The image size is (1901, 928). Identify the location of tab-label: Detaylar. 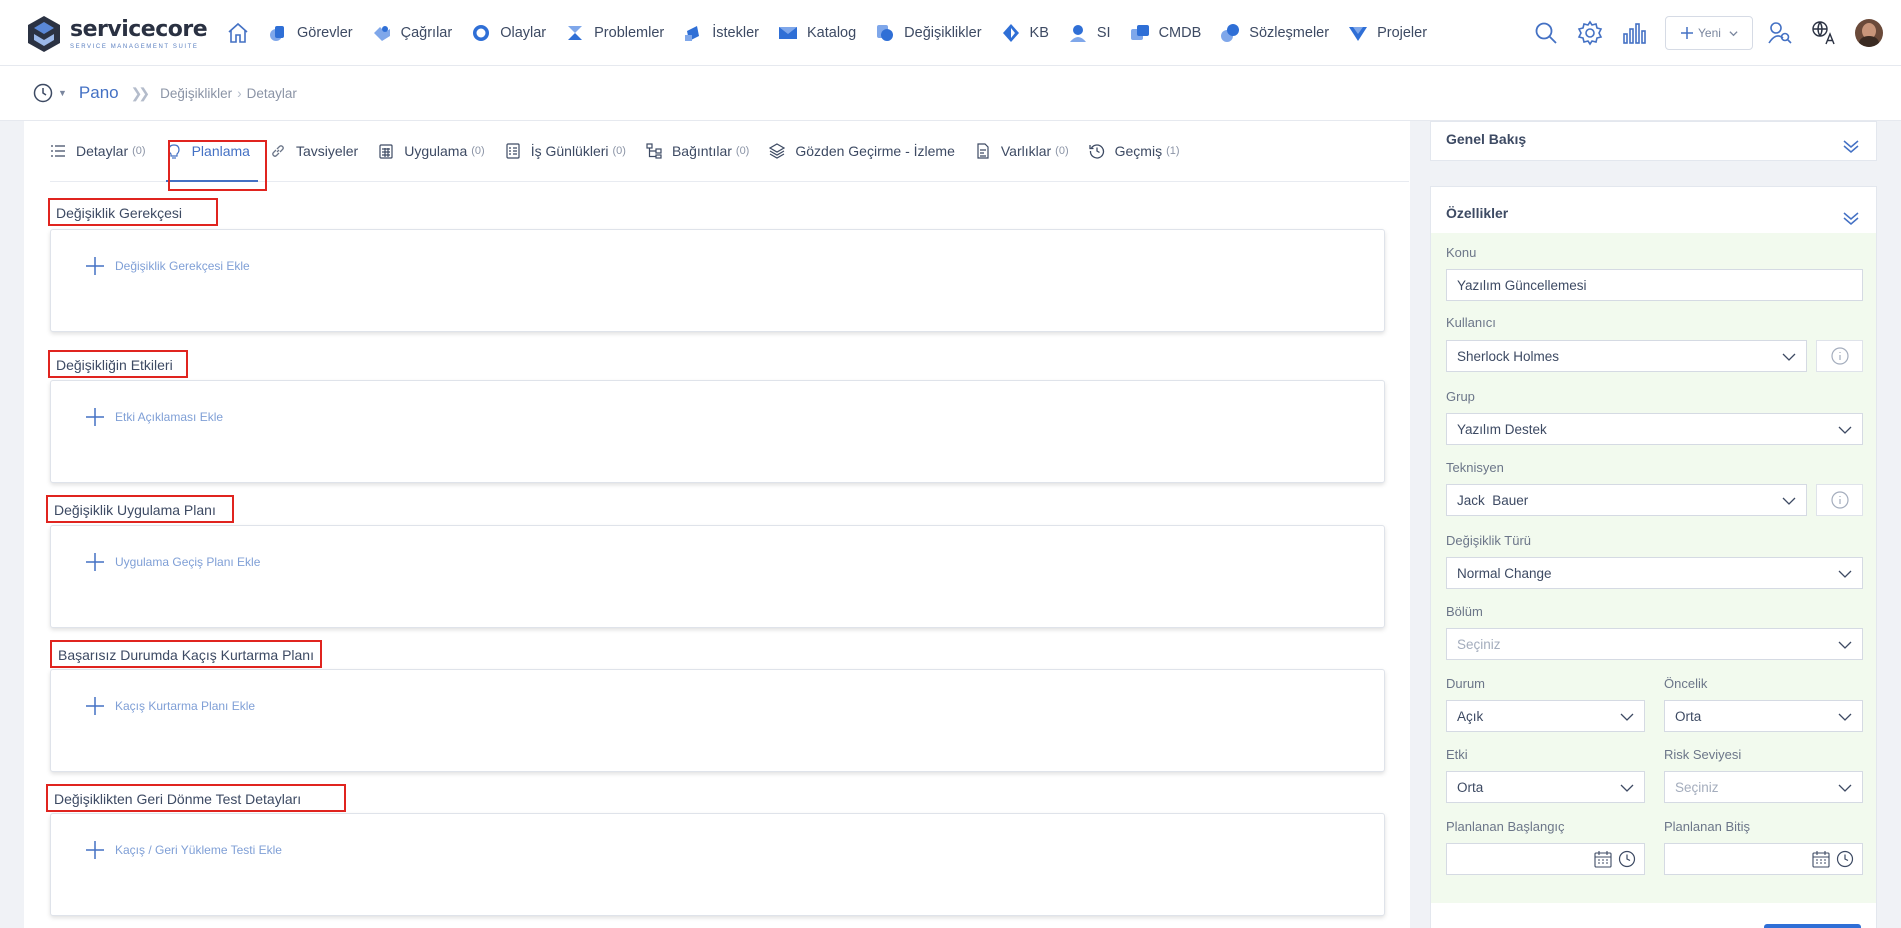
(102, 150).